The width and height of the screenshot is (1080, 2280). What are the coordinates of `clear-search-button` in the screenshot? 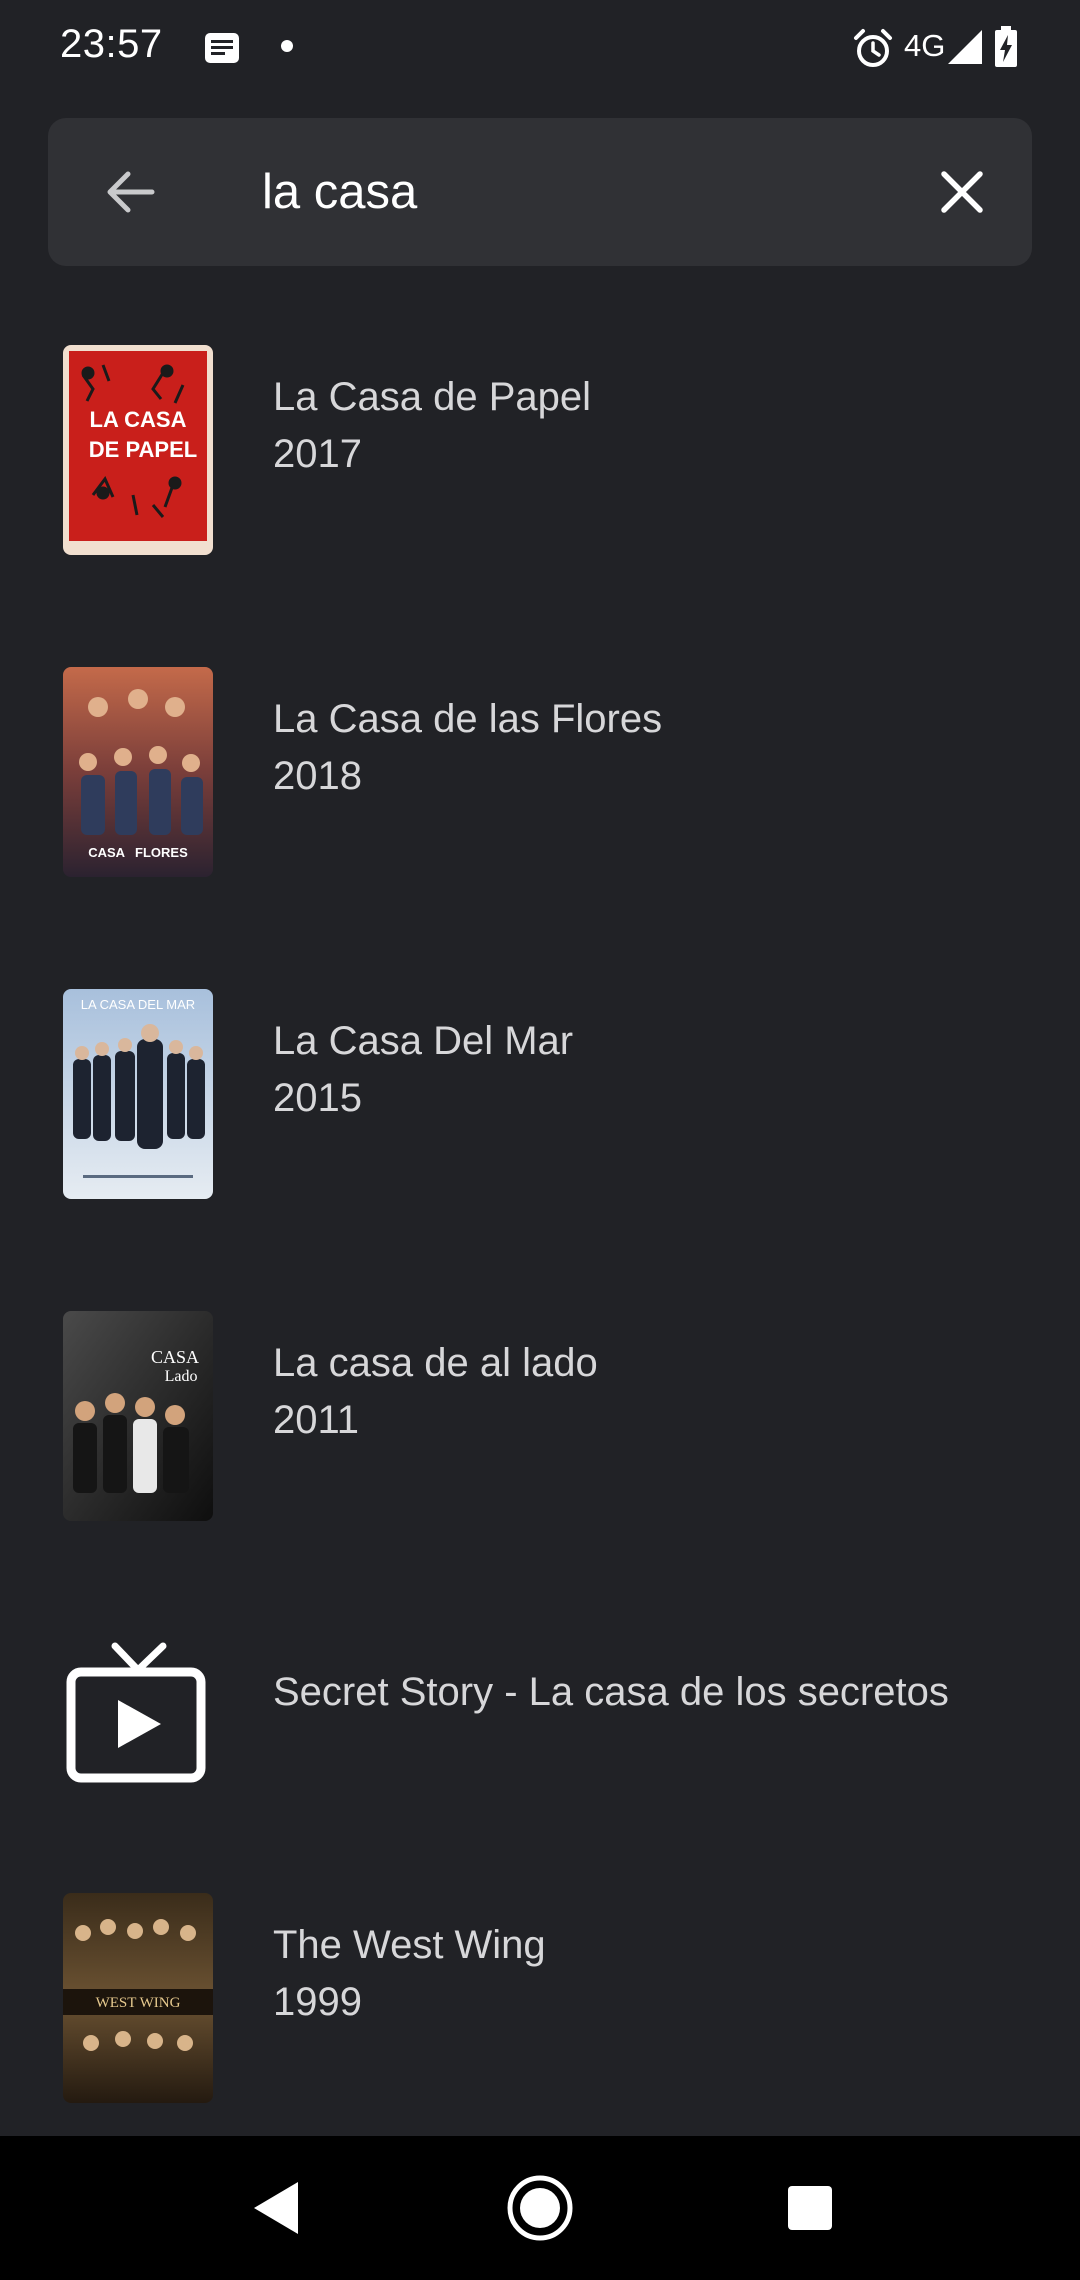 It's located at (962, 192).